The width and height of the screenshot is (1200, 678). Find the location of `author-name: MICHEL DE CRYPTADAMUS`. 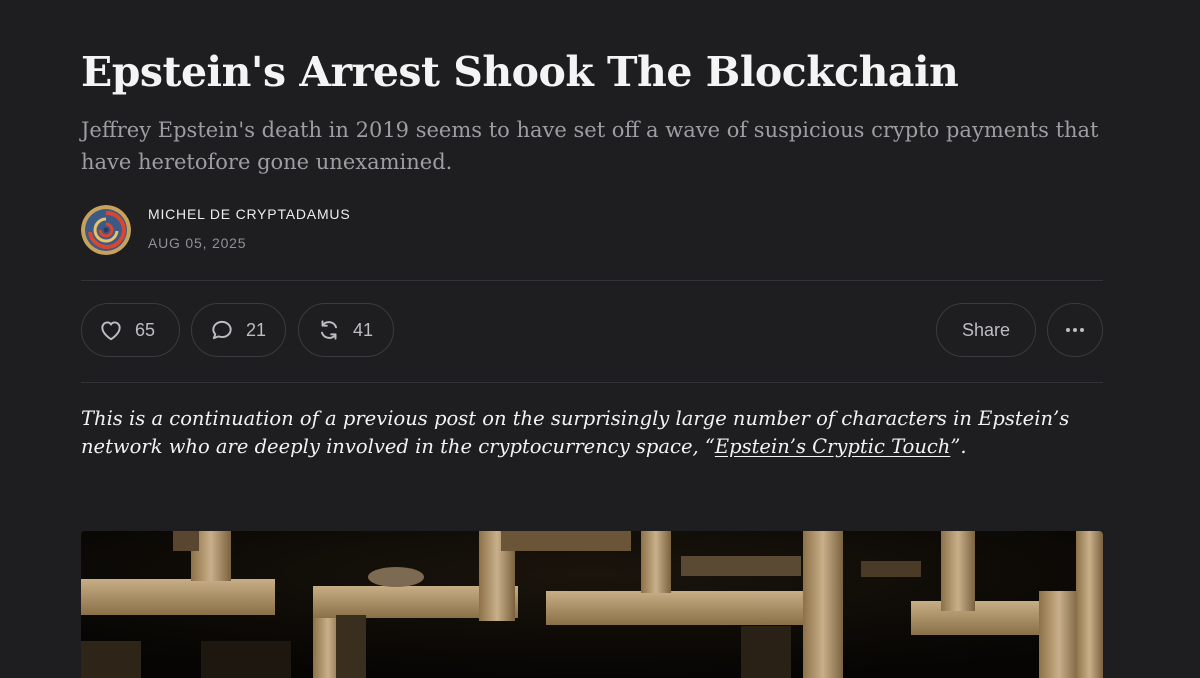

author-name: MICHEL DE CRYPTADAMUS is located at coordinates (249, 214).